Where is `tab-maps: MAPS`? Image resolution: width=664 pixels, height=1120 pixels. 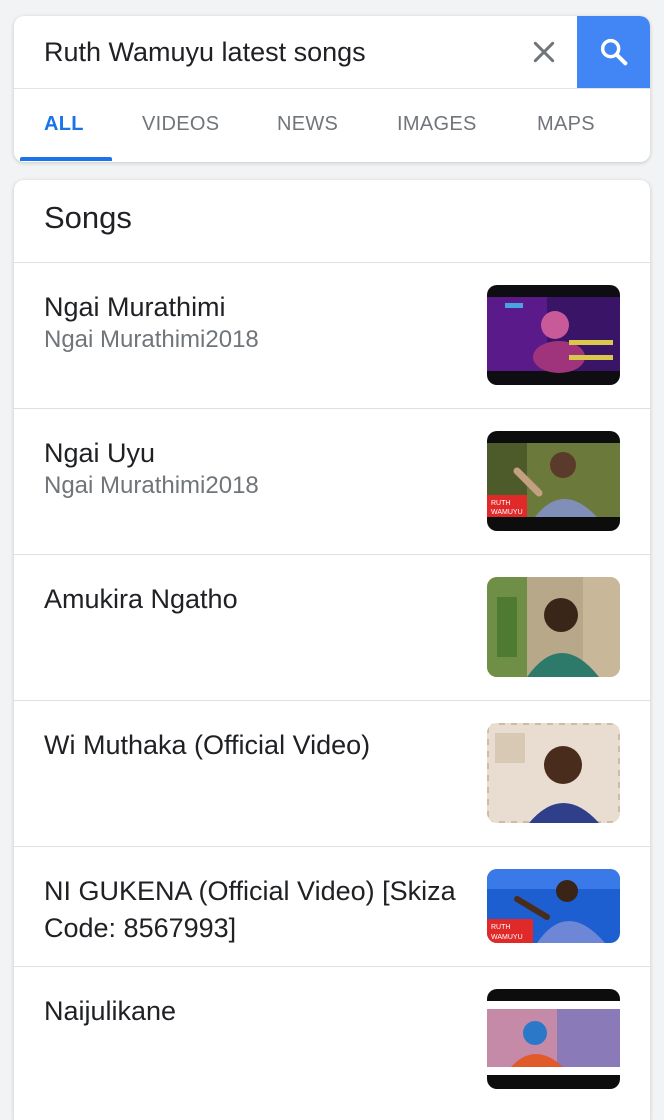
tab-maps: MAPS is located at coordinates (566, 125).